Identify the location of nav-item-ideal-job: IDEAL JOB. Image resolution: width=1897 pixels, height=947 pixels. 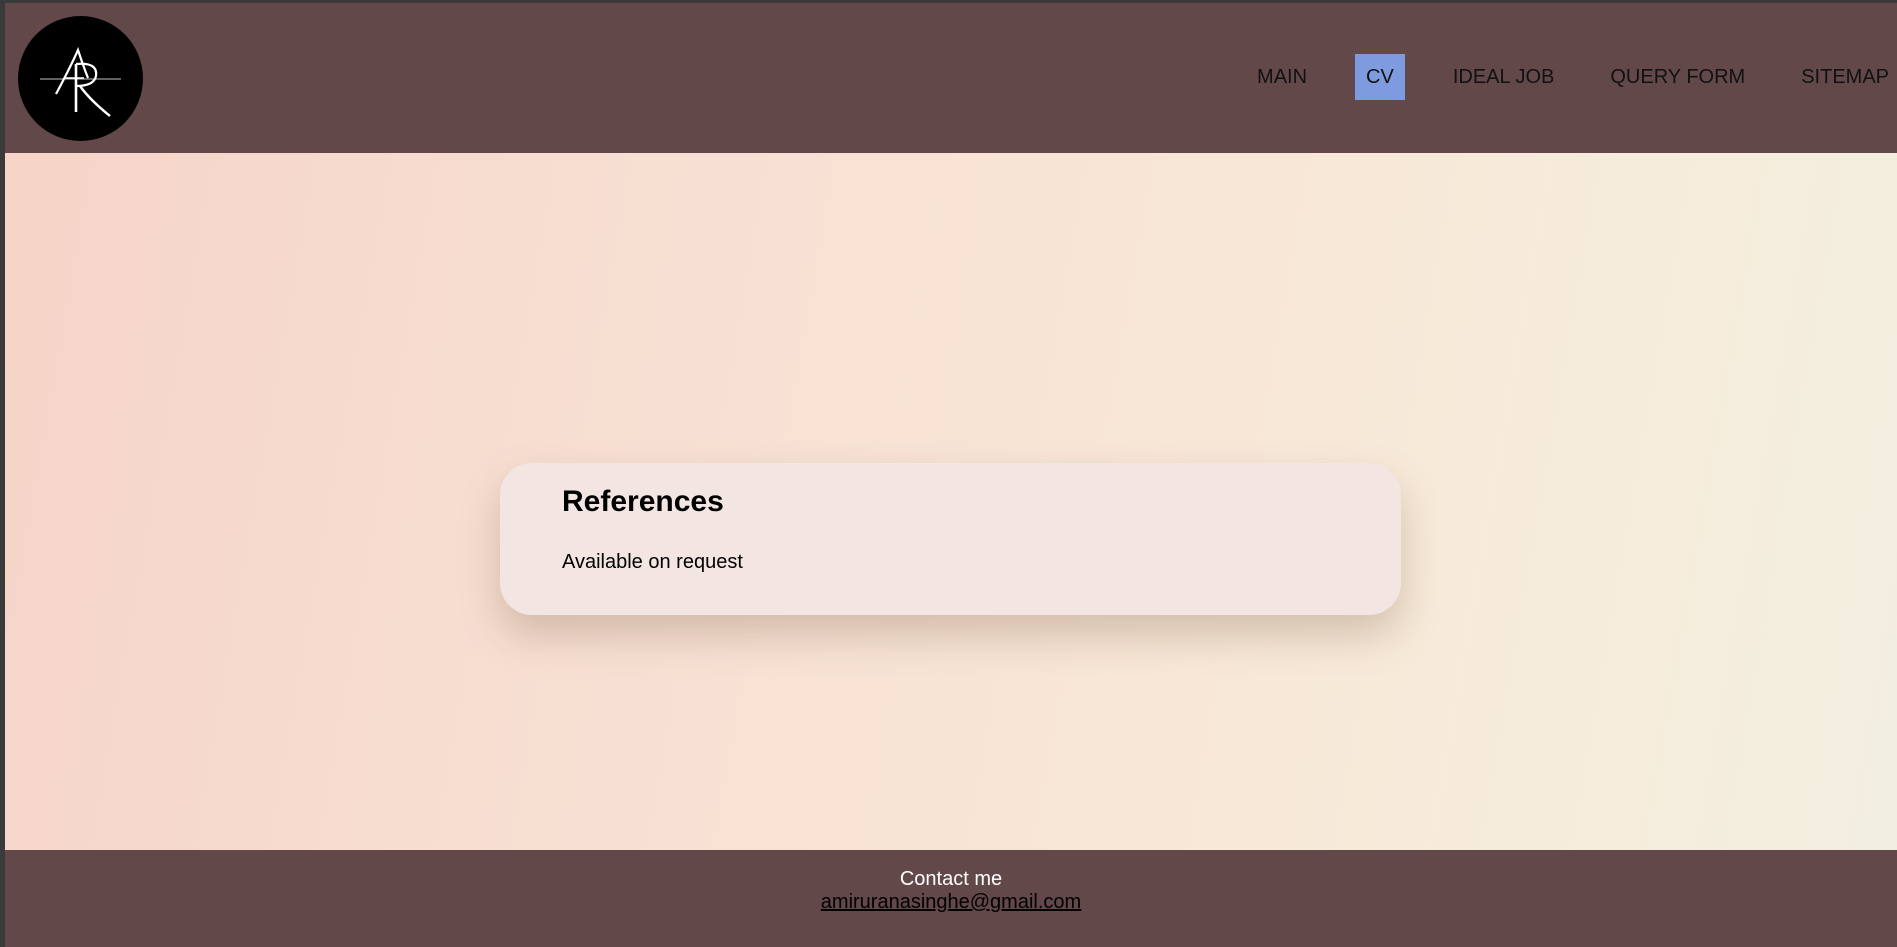
(1504, 77).